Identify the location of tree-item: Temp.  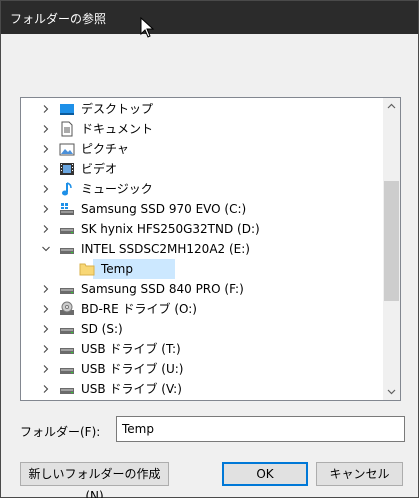
(203, 269).